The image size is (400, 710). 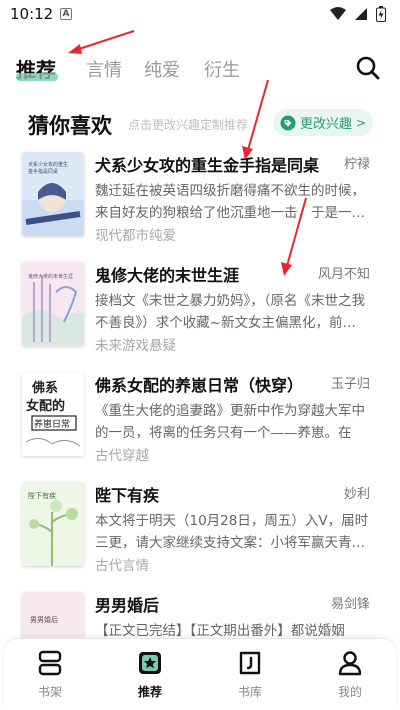 What do you see at coordinates (350, 663) in the screenshot?
I see `profile-icon` at bounding box center [350, 663].